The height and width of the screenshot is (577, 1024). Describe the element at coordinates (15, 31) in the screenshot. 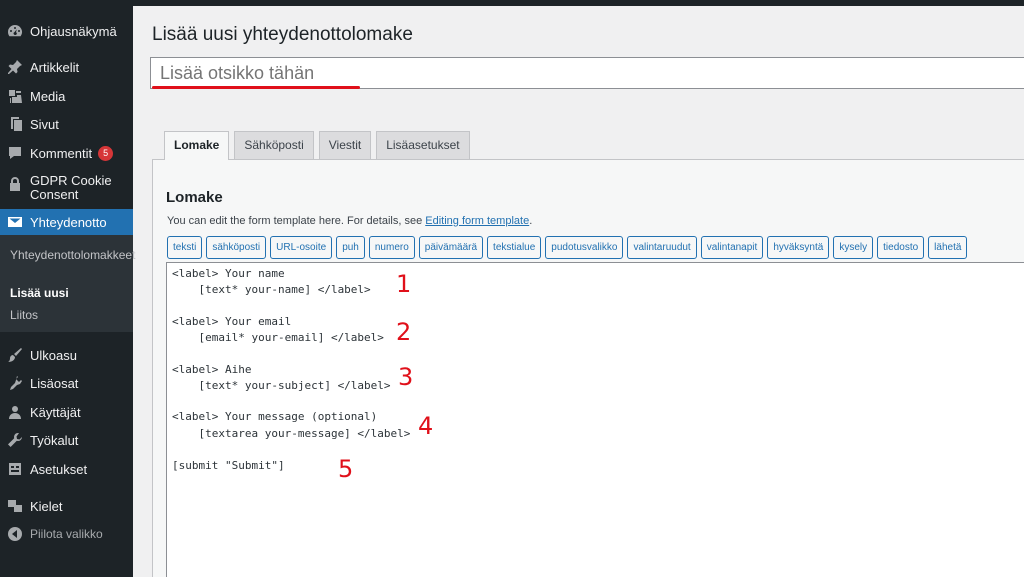

I see `dashboard-icon` at that location.